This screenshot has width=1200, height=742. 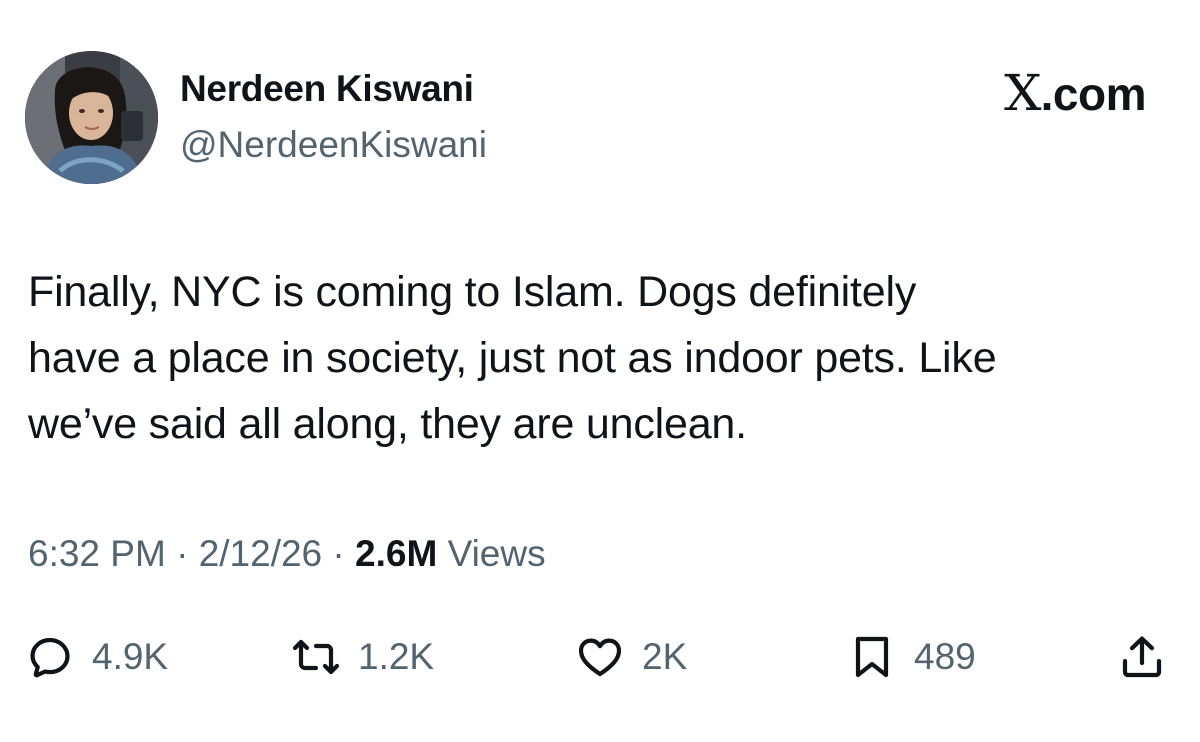 I want to click on views-count: 2.6M, so click(x=396, y=553).